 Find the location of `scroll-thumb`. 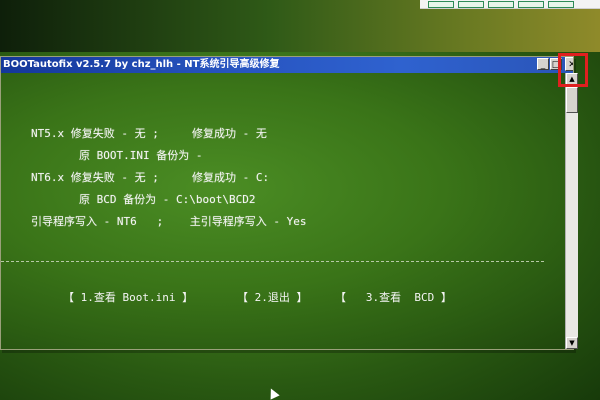

scroll-thumb is located at coordinates (572, 100).